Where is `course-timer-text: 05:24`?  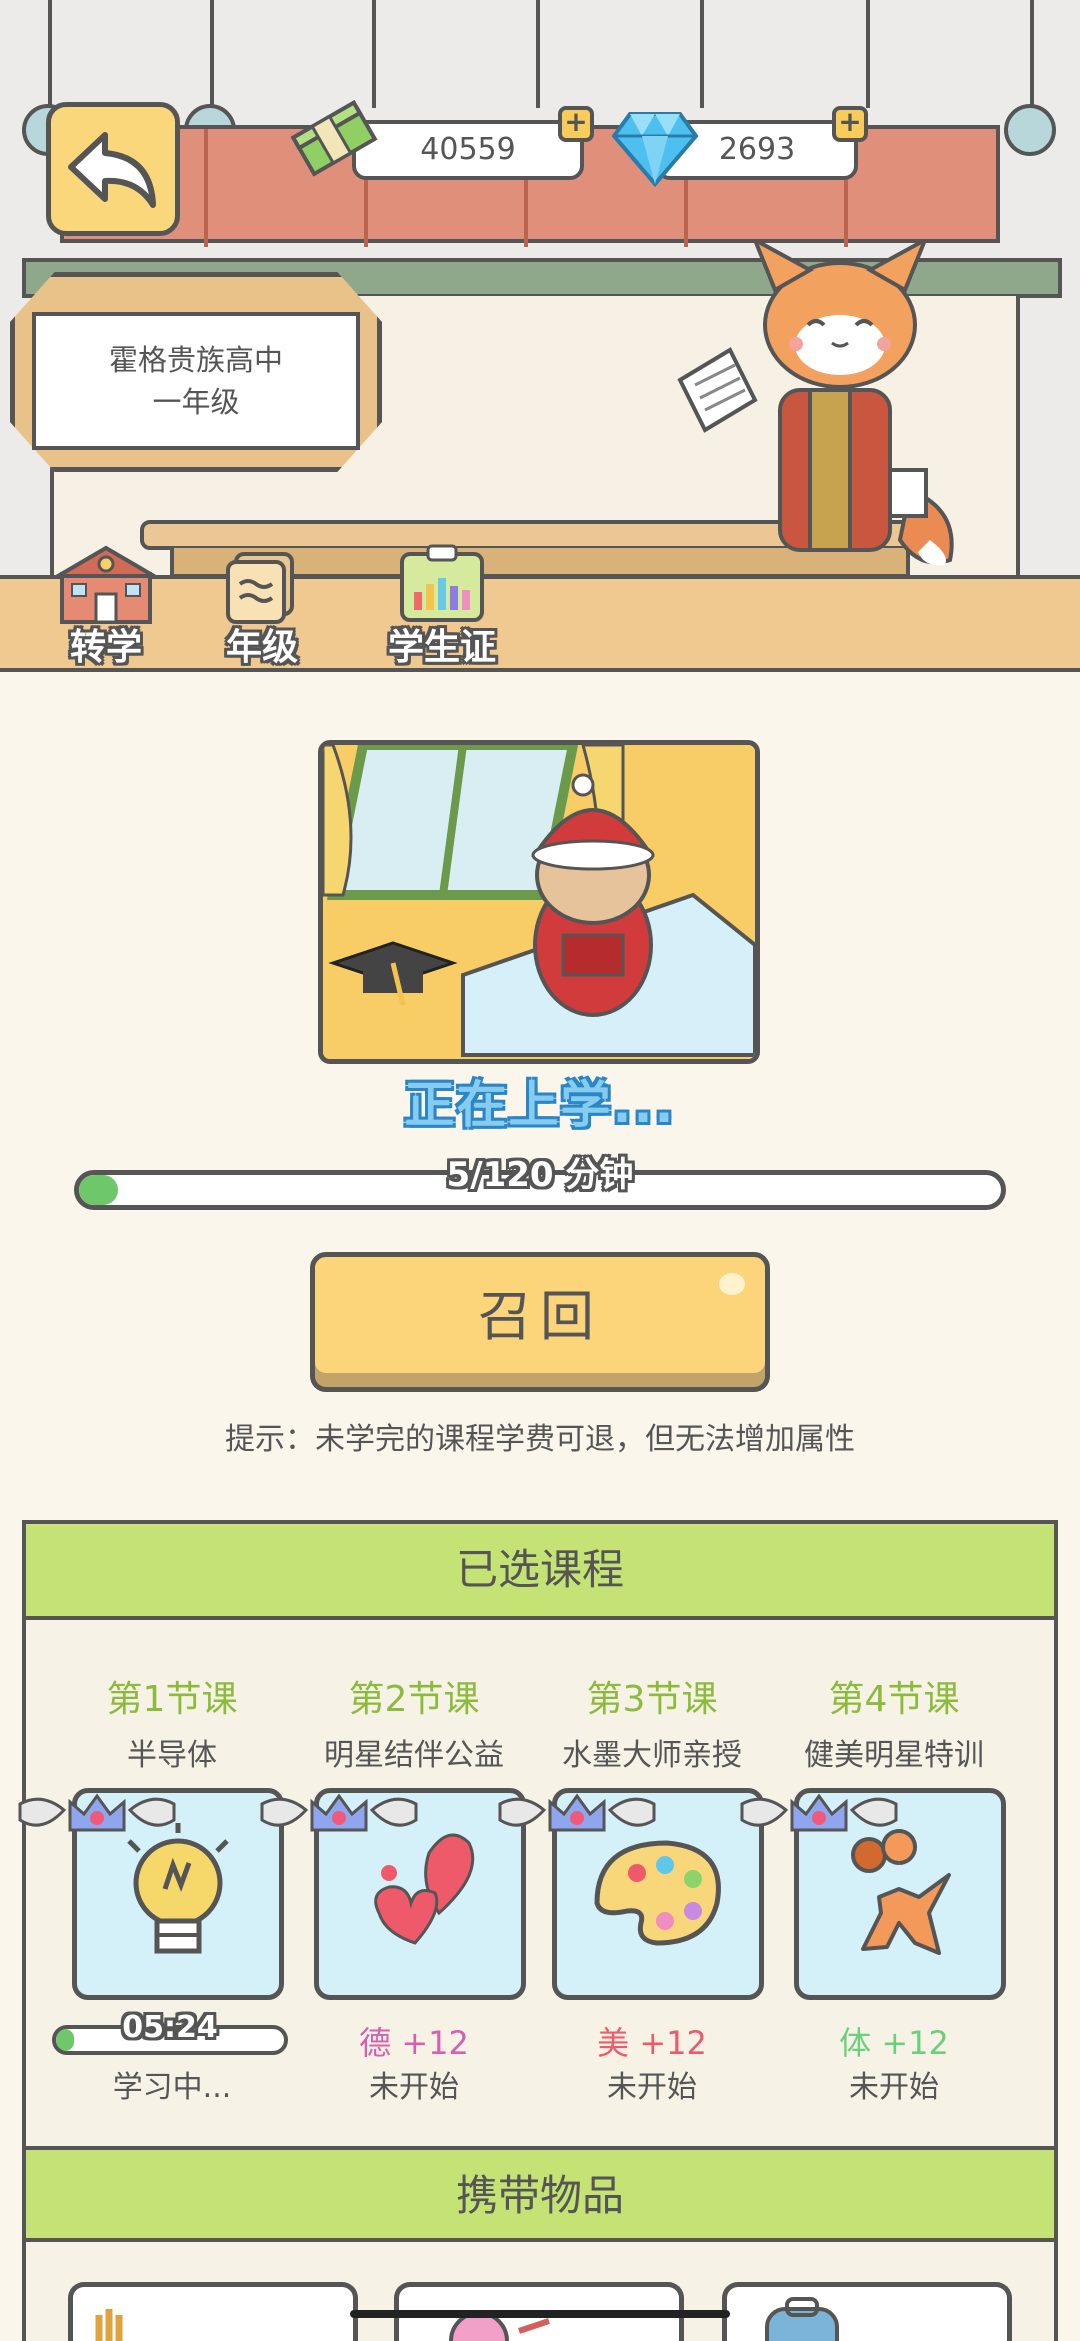 course-timer-text: 05:24 is located at coordinates (170, 2027).